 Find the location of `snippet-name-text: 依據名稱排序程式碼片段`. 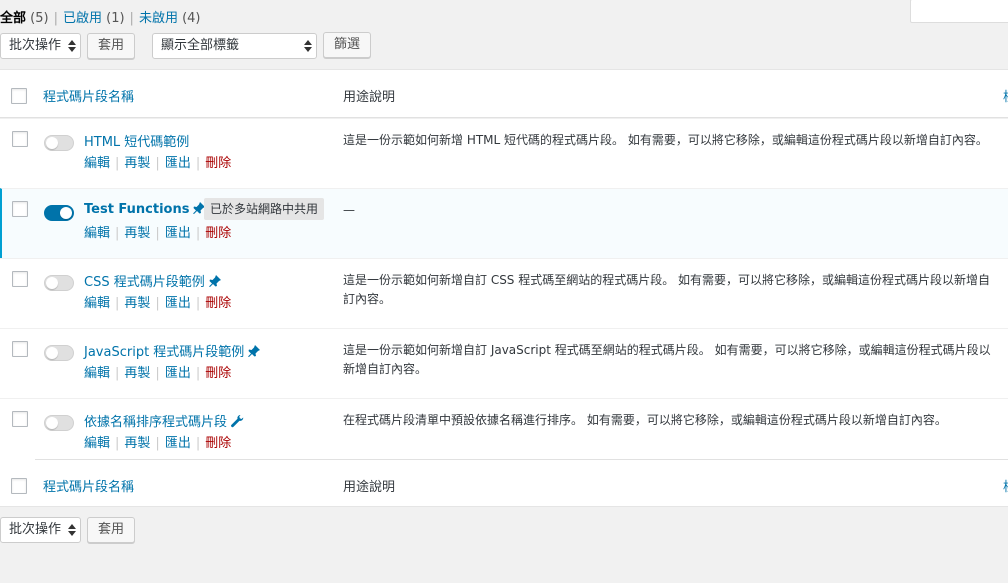

snippet-name-text: 依據名稱排序程式碼片段 is located at coordinates (156, 422).